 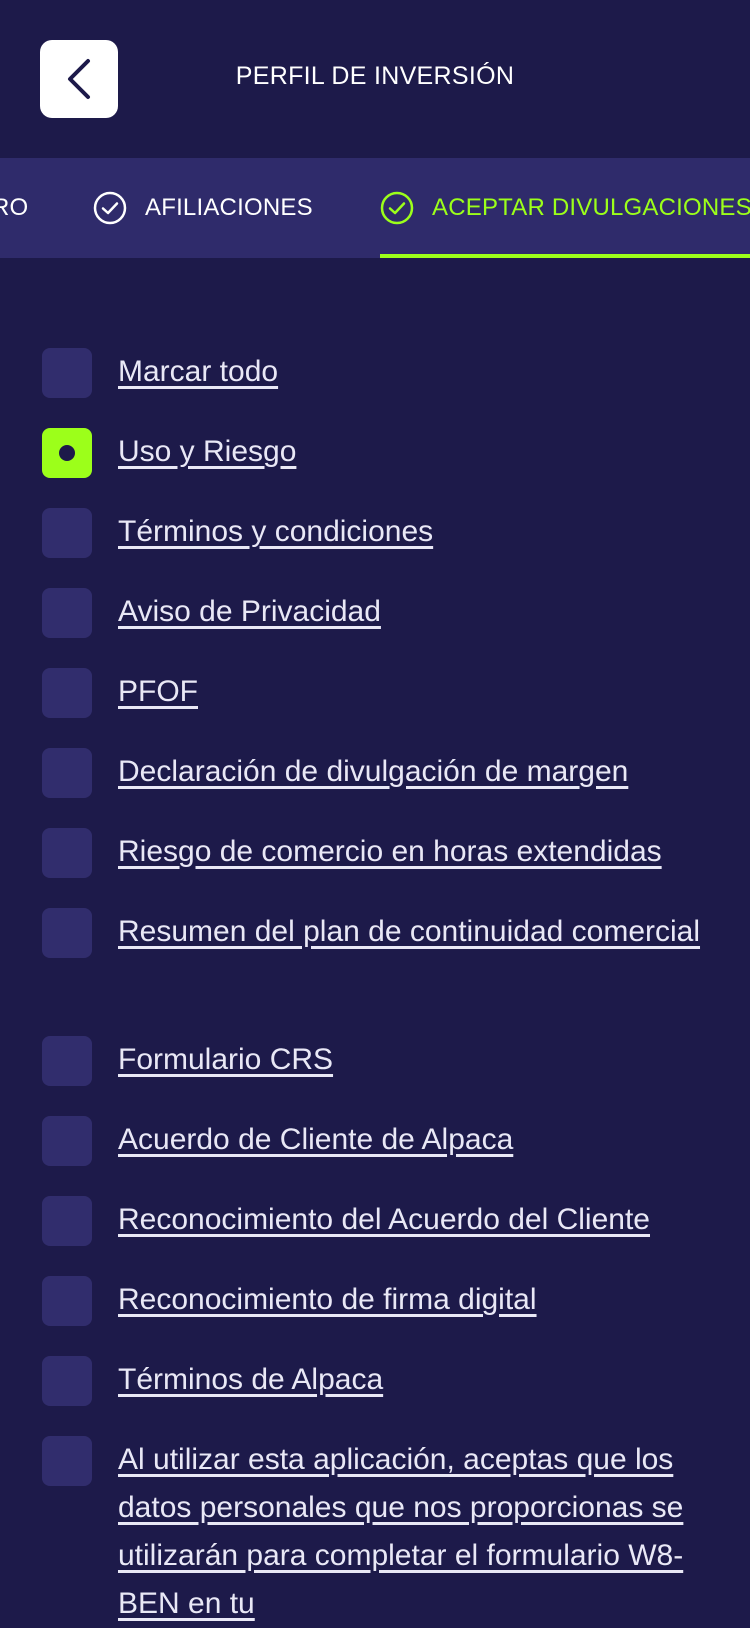 I want to click on disclosure-link: Acuerdo de Cliente de Alpaca, so click(x=418, y=1140).